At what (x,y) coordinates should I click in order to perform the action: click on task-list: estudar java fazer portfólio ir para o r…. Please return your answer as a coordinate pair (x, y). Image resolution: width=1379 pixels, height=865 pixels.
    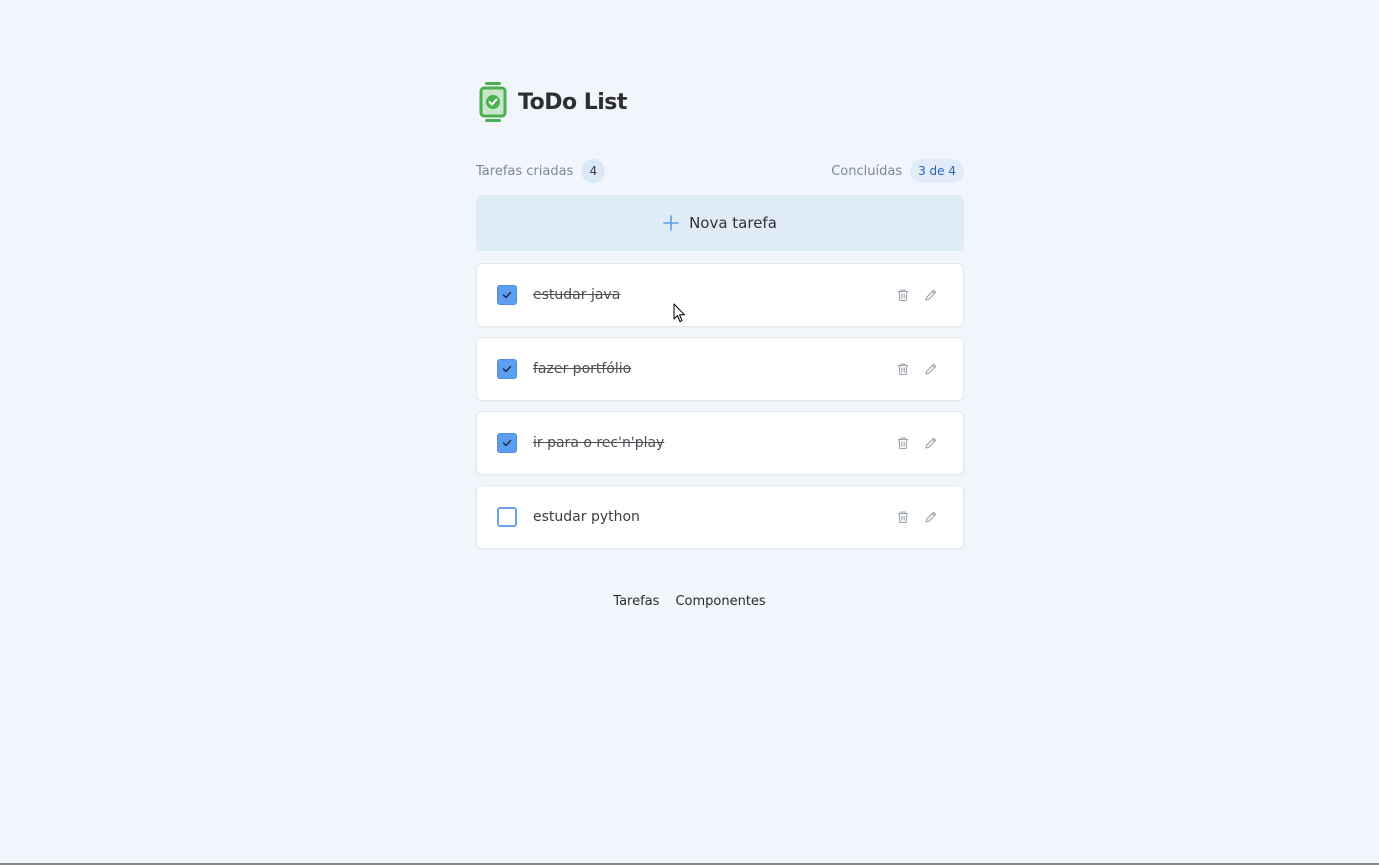
    Looking at the image, I should click on (720, 406).